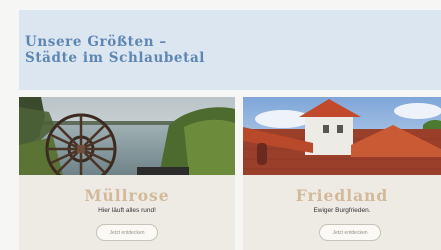 This screenshot has width=441, height=250. Describe the element at coordinates (342, 195) in the screenshot. I see `city-name: Friedland` at that location.